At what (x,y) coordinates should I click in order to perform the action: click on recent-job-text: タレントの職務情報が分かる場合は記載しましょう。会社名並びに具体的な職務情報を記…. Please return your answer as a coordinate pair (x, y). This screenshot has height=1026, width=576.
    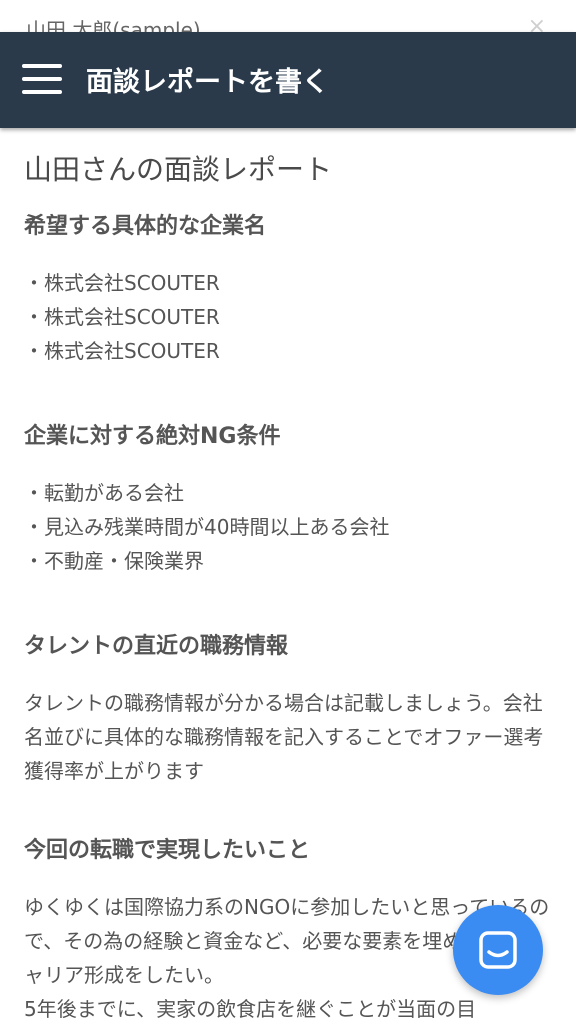
    Looking at the image, I should click on (284, 737).